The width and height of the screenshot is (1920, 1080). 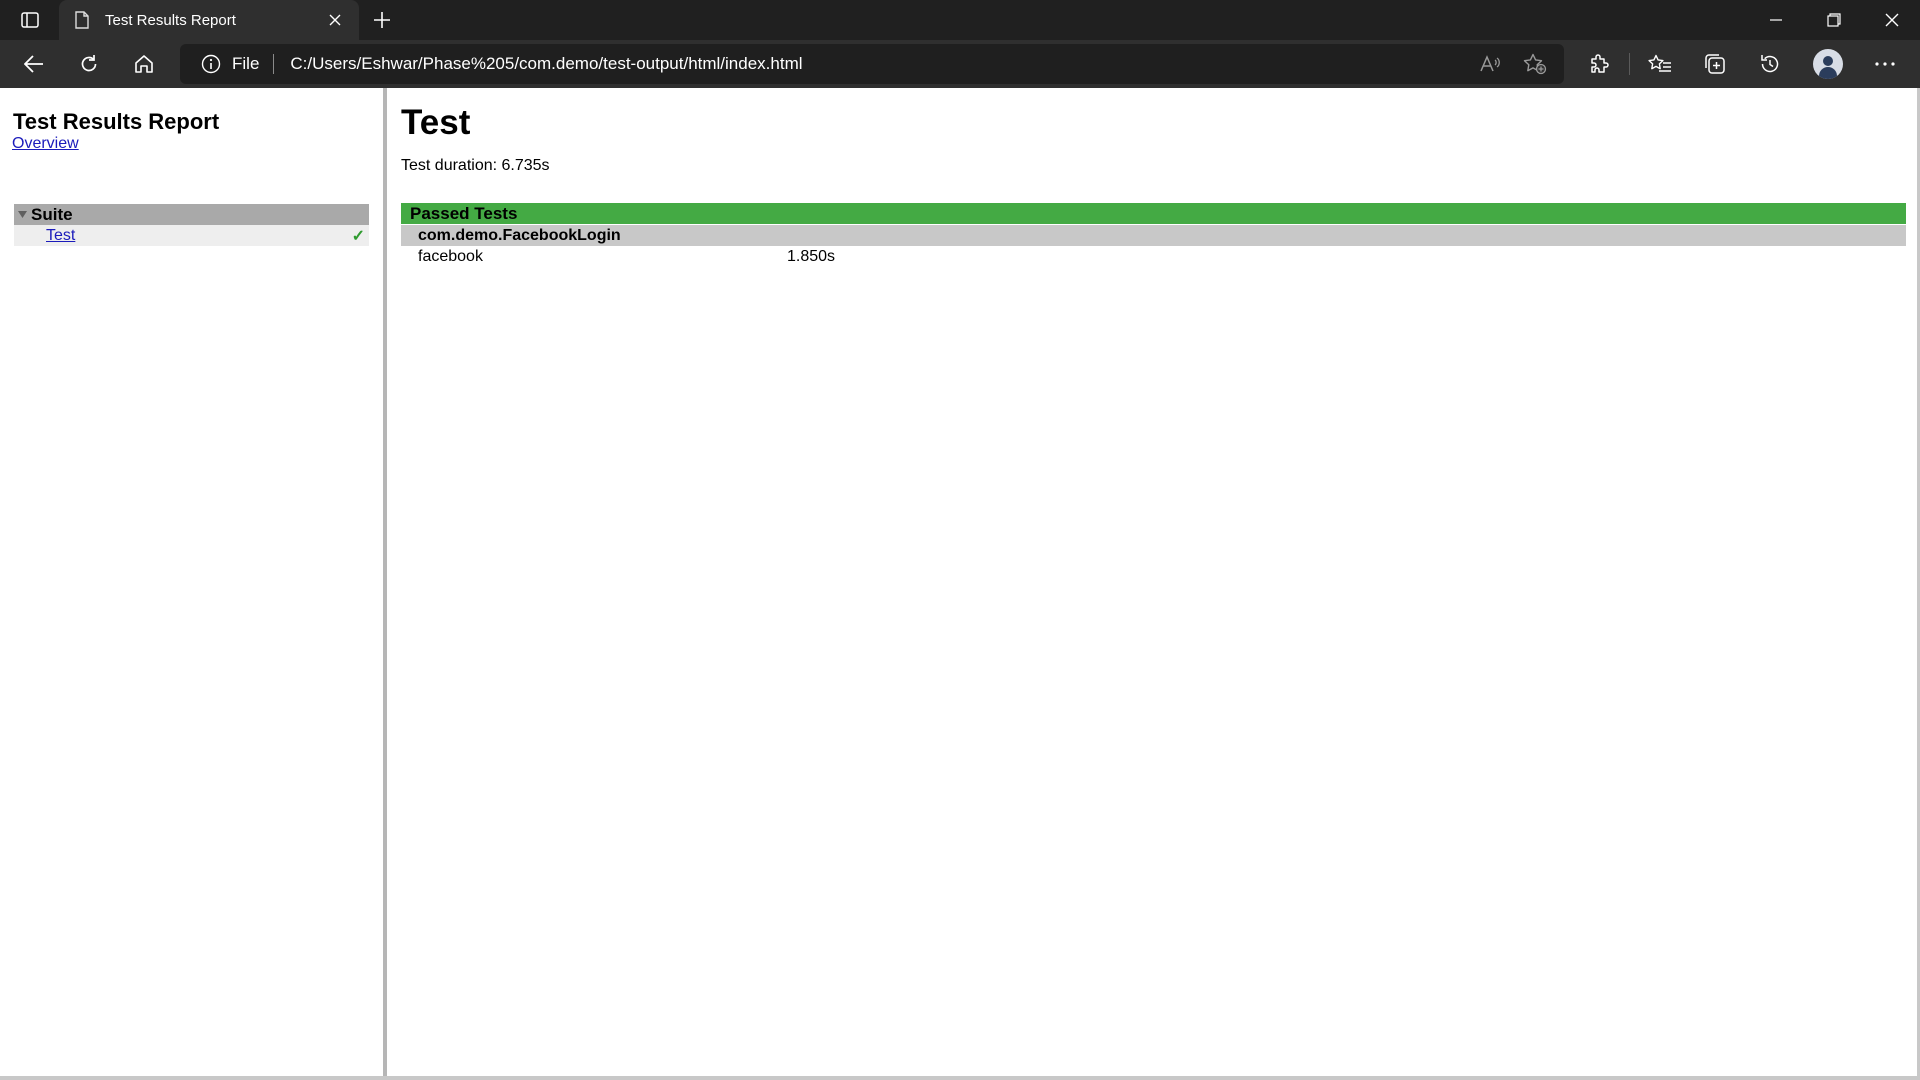 I want to click on passed-tests-header: Passed Tests, so click(x=1153, y=213).